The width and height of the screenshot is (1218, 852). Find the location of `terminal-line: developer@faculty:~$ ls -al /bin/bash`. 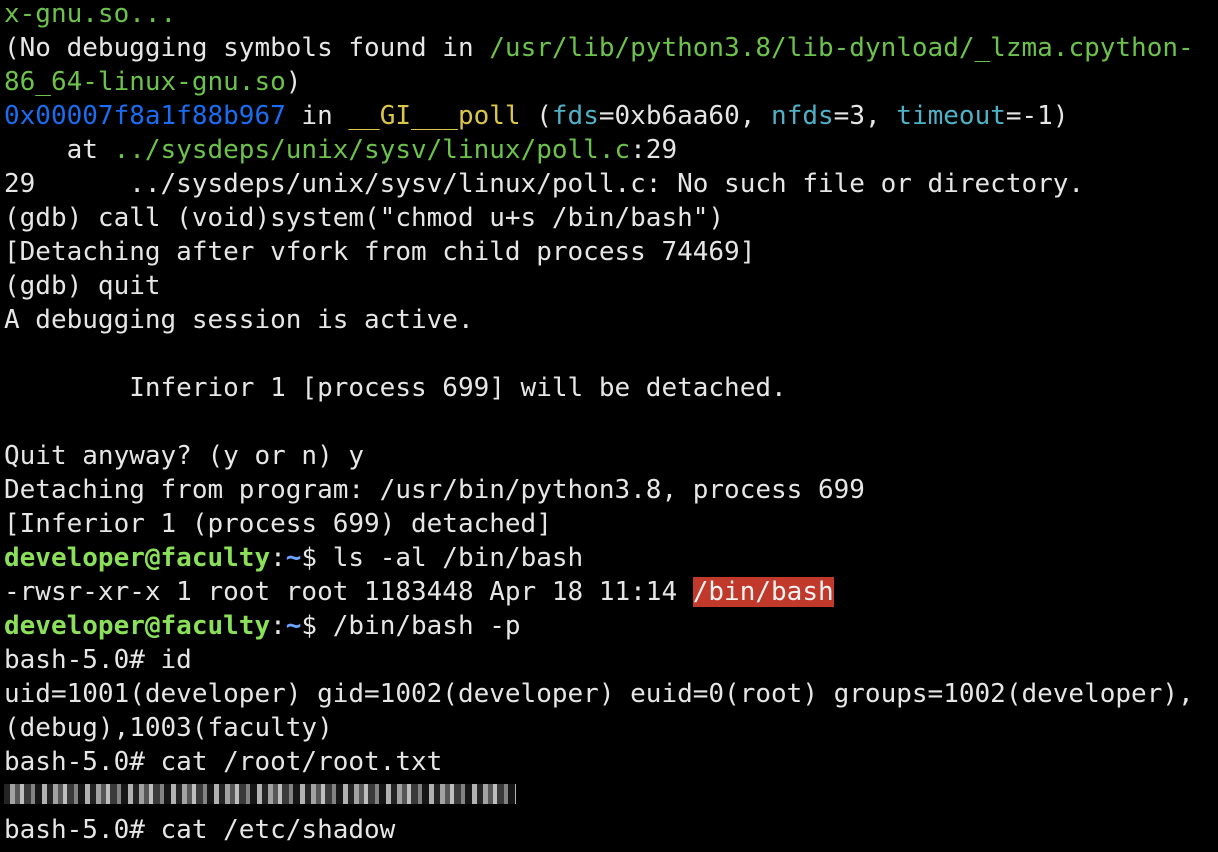

terminal-line: developer@faculty:~$ ls -al /bin/bash is located at coordinates (611, 558).